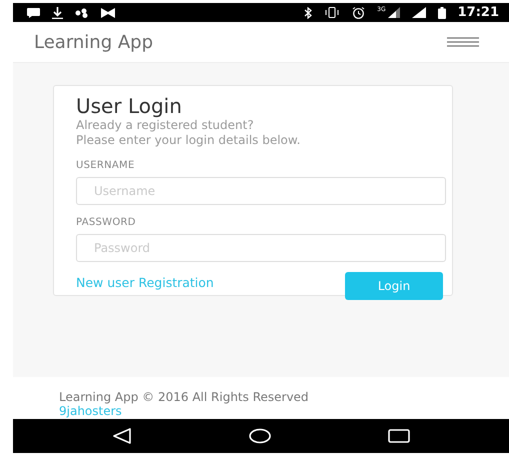 This screenshot has width=509, height=455. What do you see at coordinates (359, 12) in the screenshot?
I see `alarm-icon` at bounding box center [359, 12].